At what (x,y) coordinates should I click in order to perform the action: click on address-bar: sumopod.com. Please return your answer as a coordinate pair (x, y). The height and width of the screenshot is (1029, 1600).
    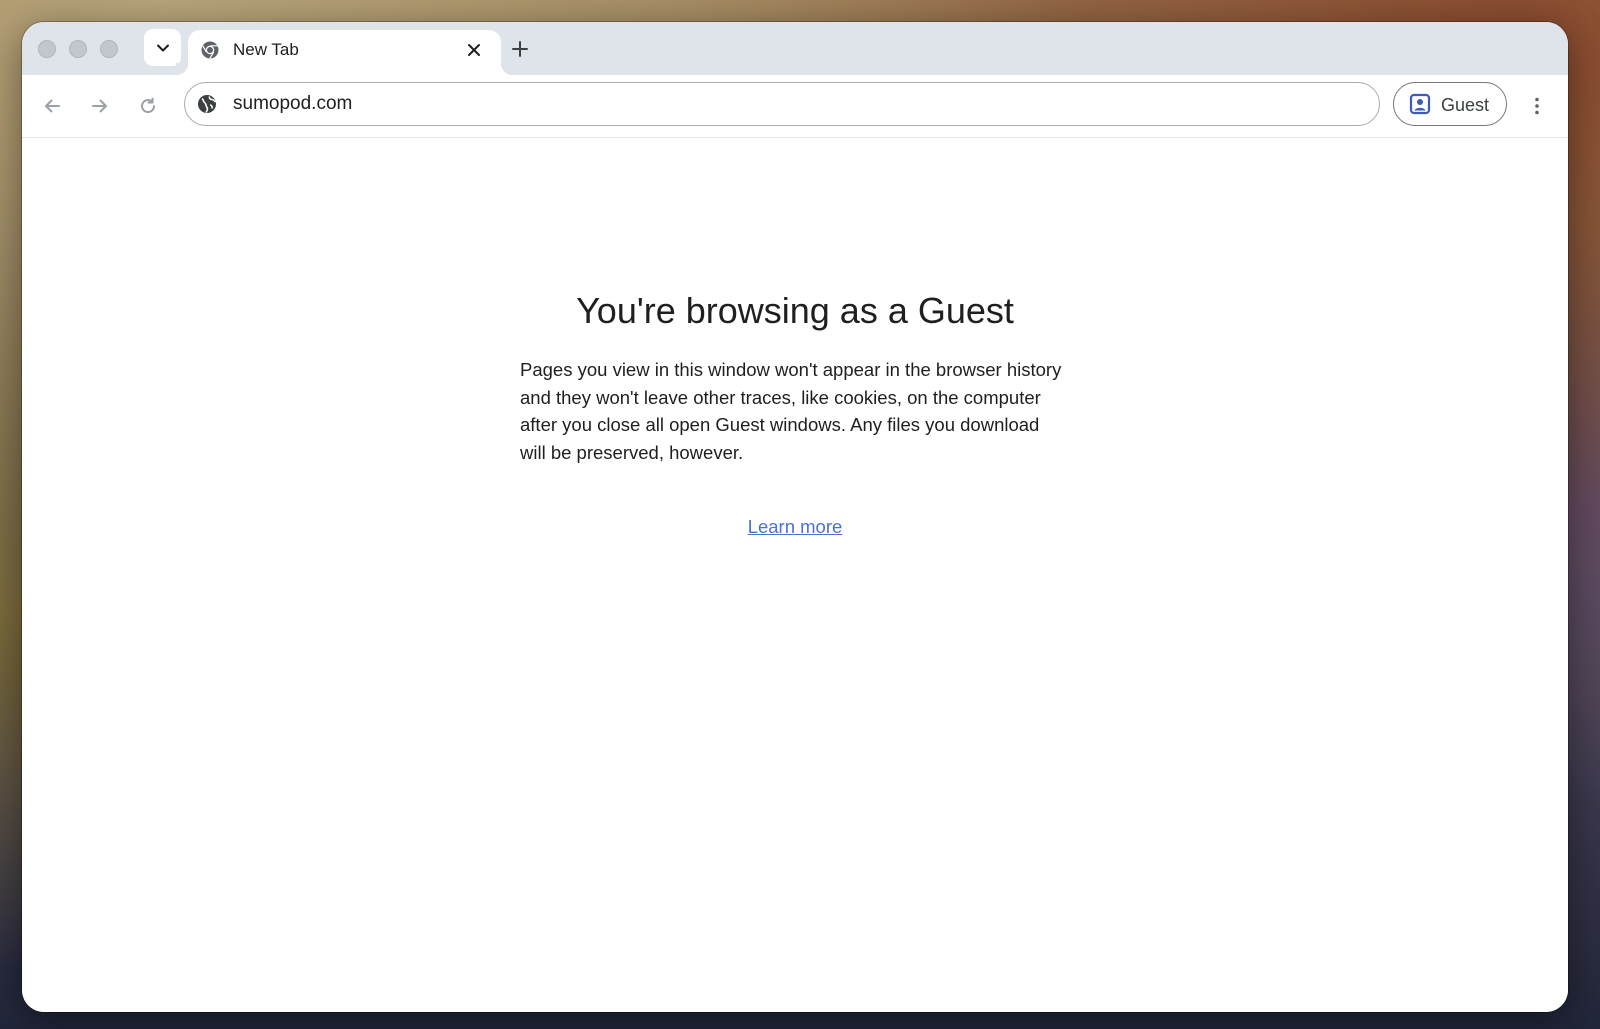
    Looking at the image, I should click on (782, 104).